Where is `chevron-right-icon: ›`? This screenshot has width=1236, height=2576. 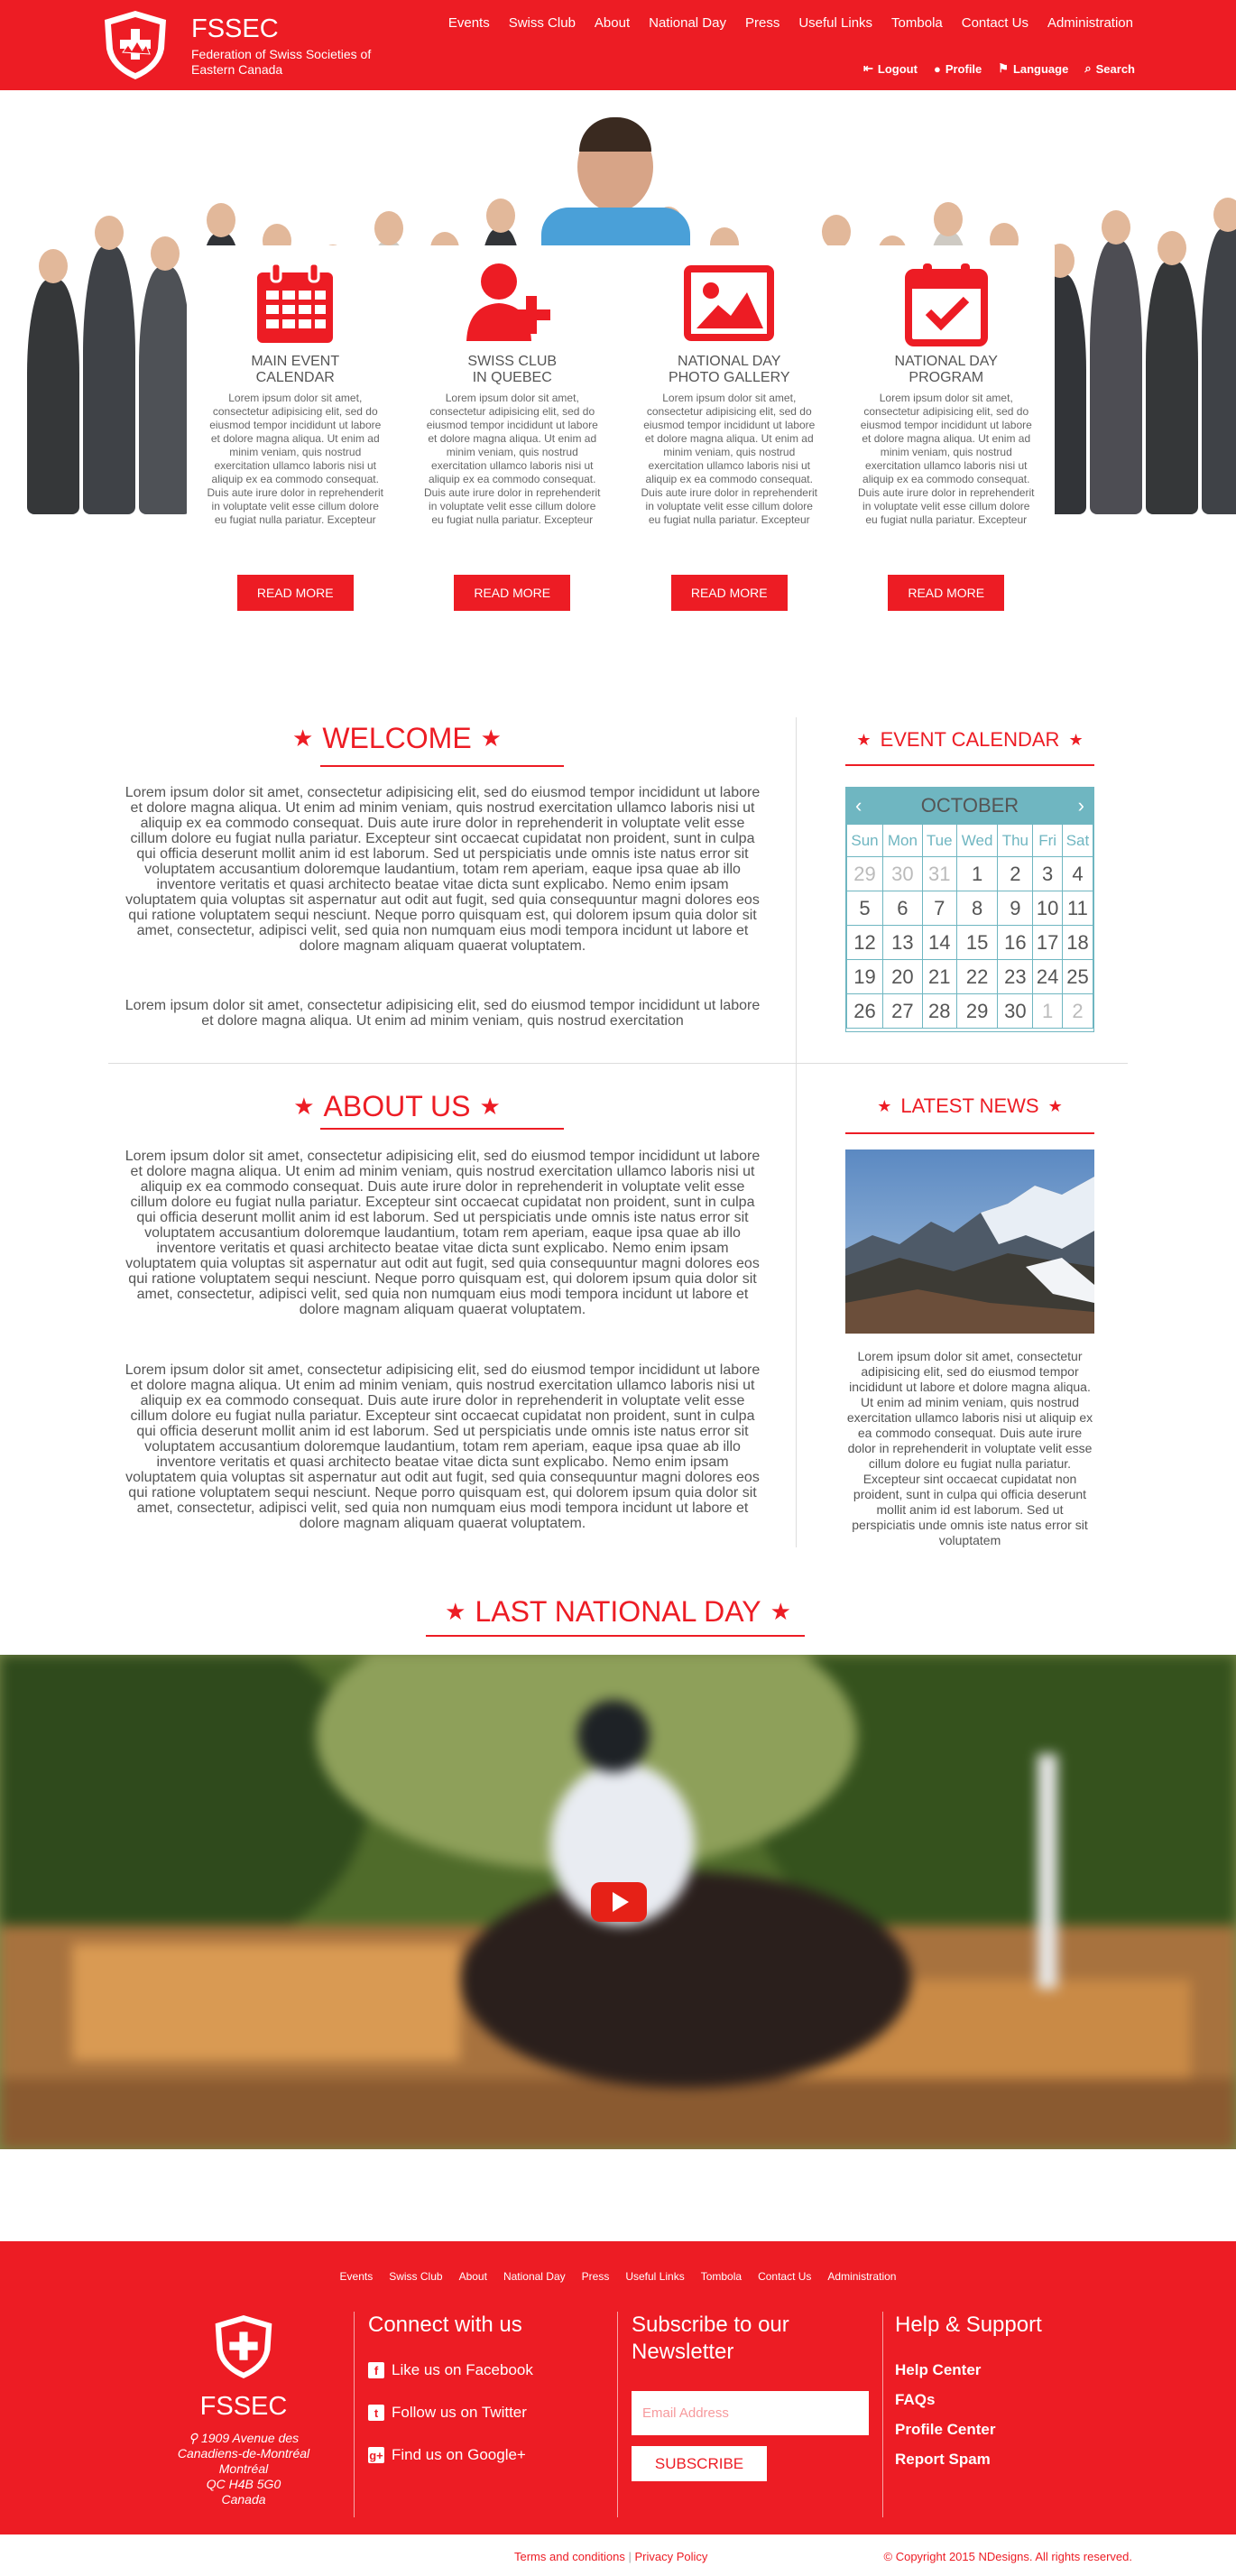
chevron-right-icon: › is located at coordinates (1081, 805).